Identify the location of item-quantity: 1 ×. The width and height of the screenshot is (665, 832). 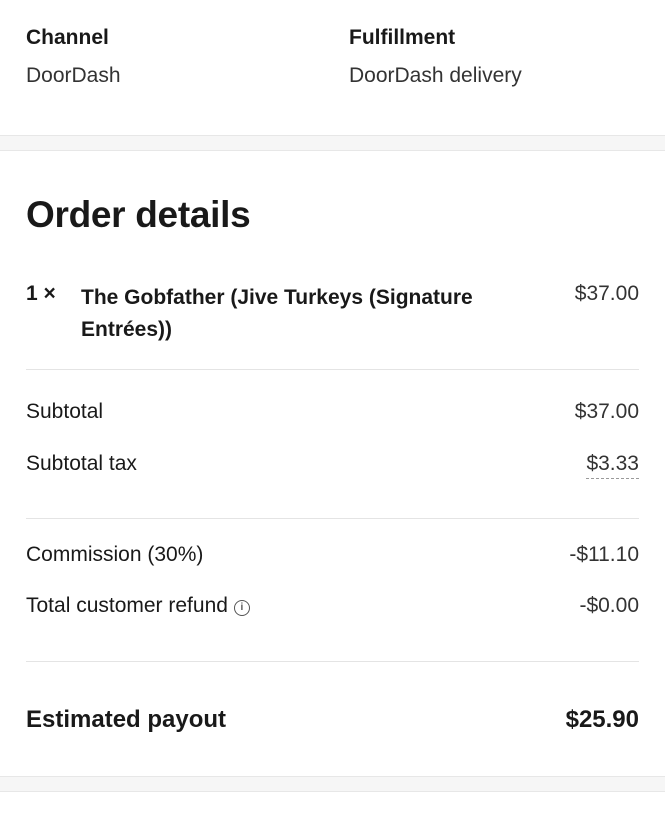
(41, 293).